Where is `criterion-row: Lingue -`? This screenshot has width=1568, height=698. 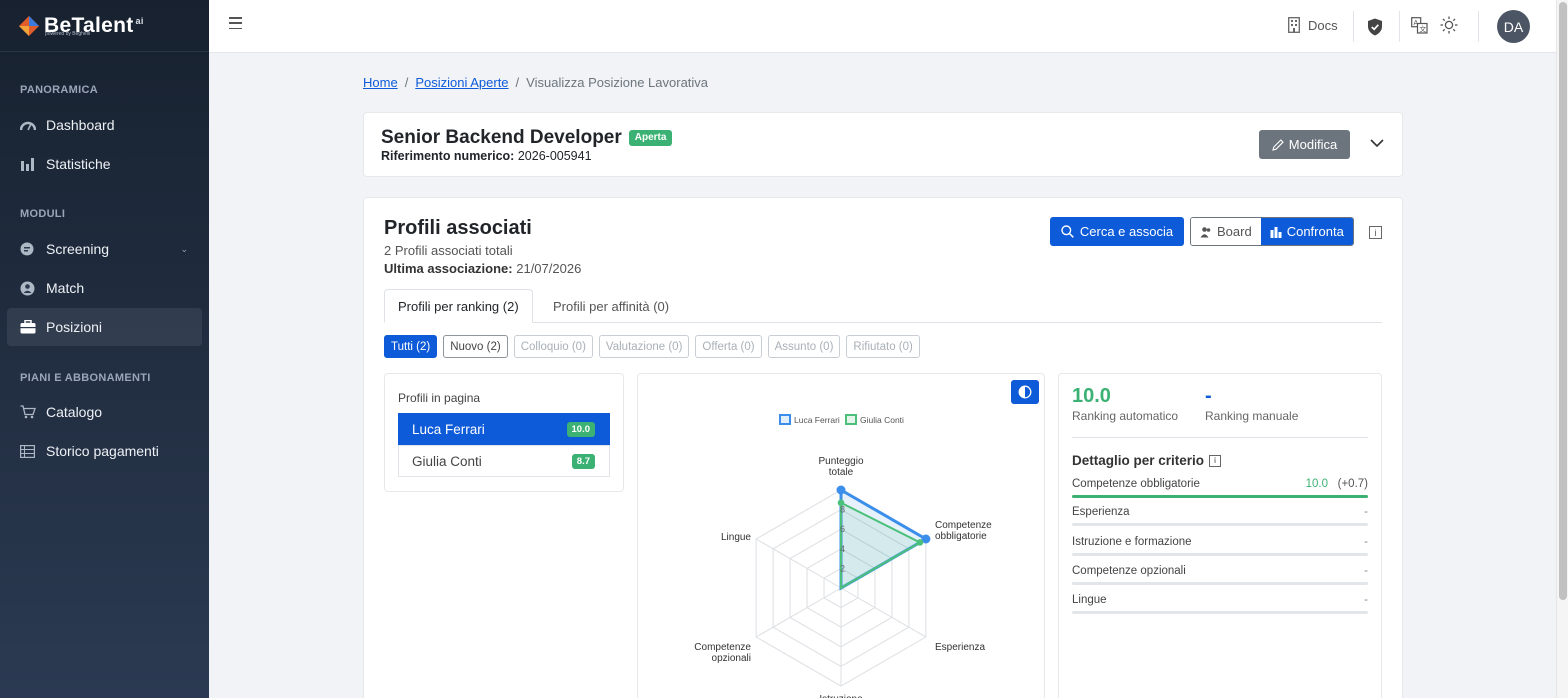
criterion-row: Lingue - is located at coordinates (1220, 604).